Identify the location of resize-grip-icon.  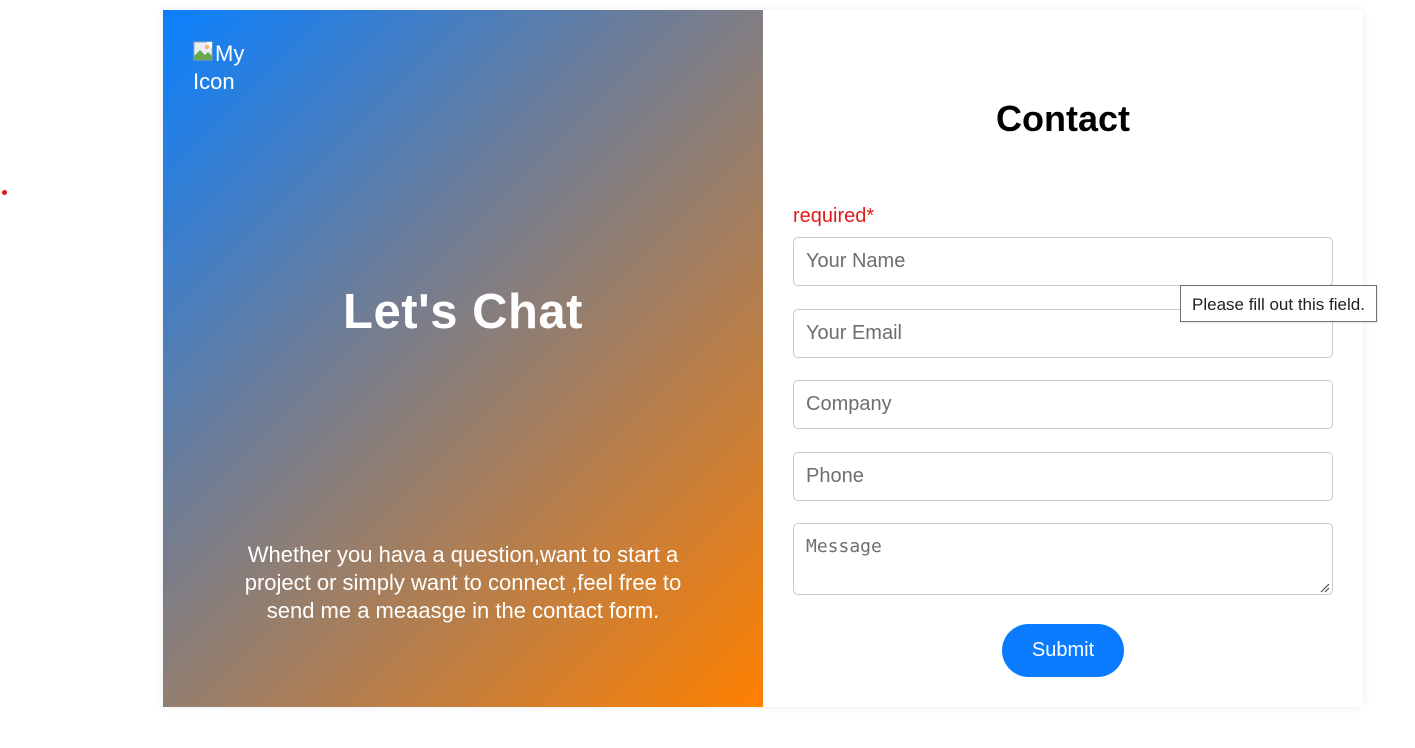
(1324, 586).